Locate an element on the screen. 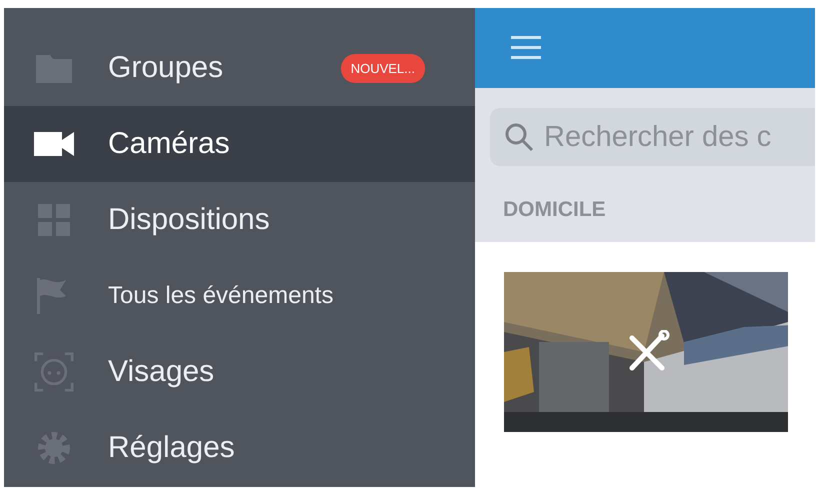 This screenshot has height=489, width=819. face-scan-icon is located at coordinates (54, 372).